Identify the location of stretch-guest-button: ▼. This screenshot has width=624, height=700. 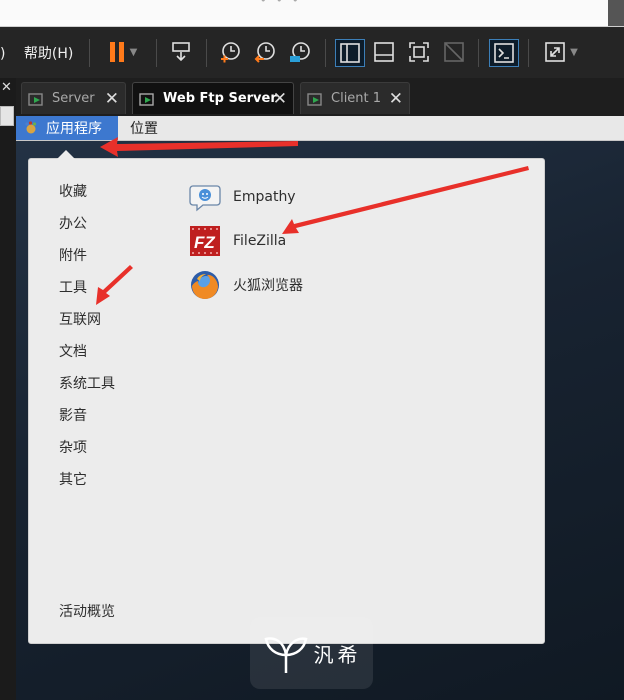
(561, 52).